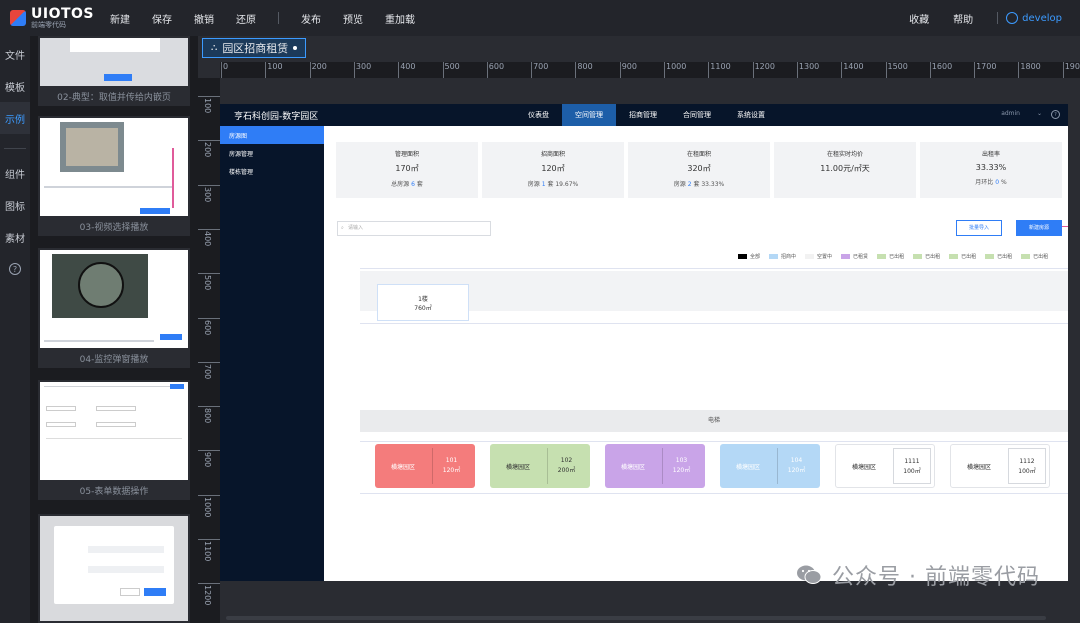 This screenshot has height=623, width=1080. What do you see at coordinates (15, 269) in the screenshot?
I see `nav-help: ?` at bounding box center [15, 269].